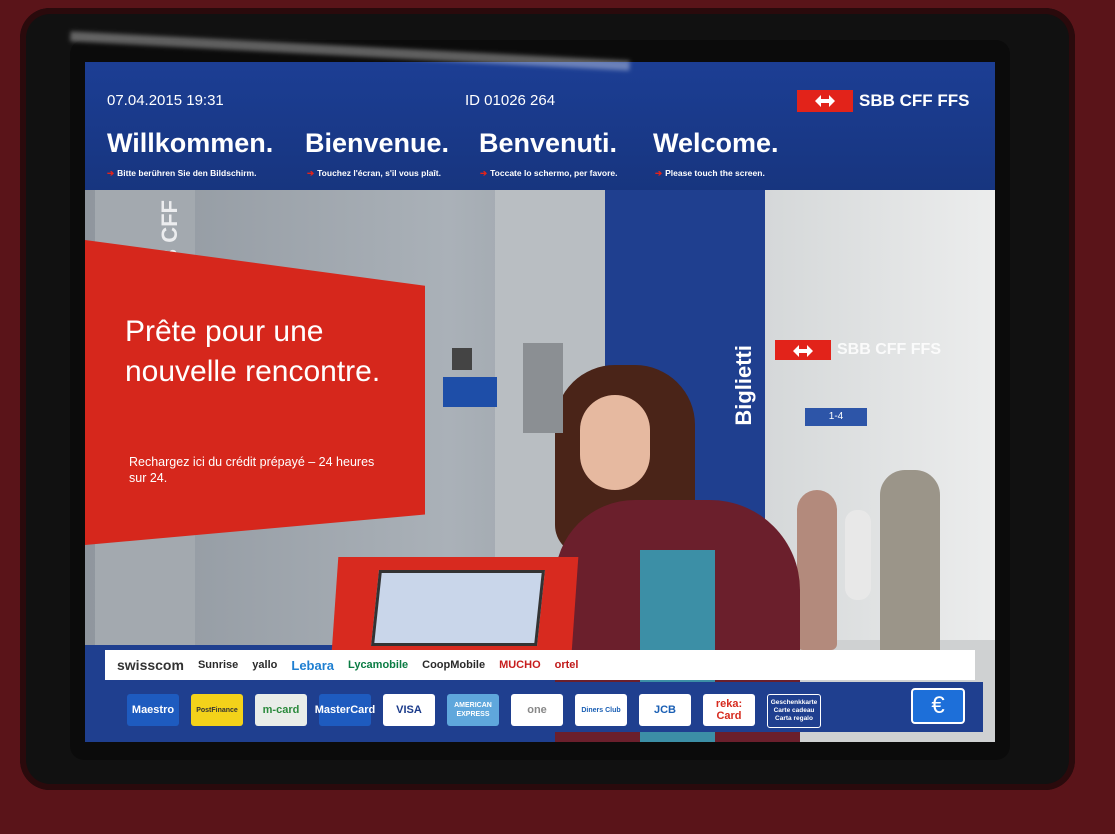 The height and width of the screenshot is (834, 1115). Describe the element at coordinates (889, 349) in the screenshot. I see `station-brand-text: SBB CFF FFS` at that location.